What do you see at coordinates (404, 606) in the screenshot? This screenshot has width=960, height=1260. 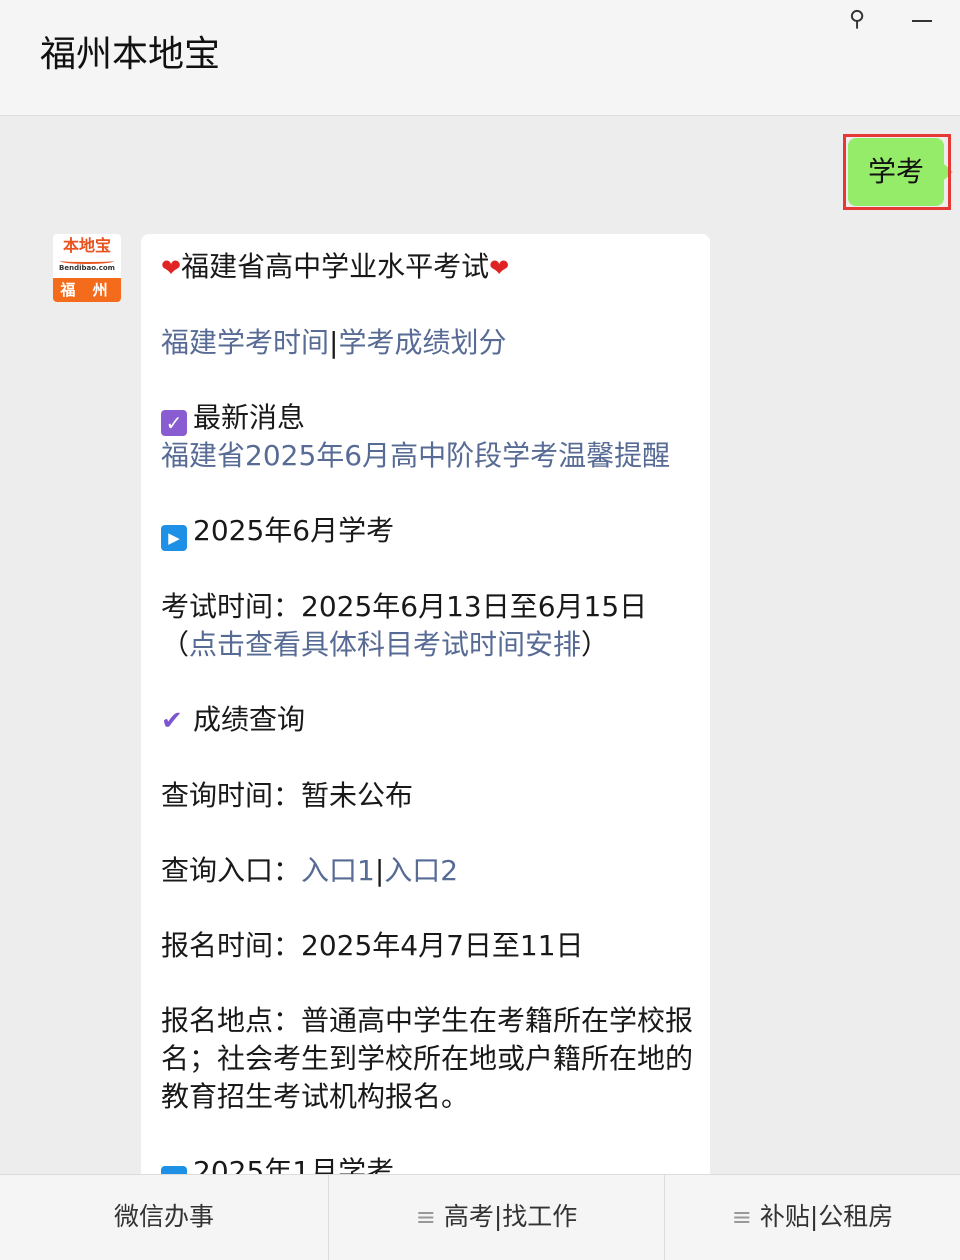 I see `exam-time: 考试时间：2025年6月13日至6月15日` at bounding box center [404, 606].